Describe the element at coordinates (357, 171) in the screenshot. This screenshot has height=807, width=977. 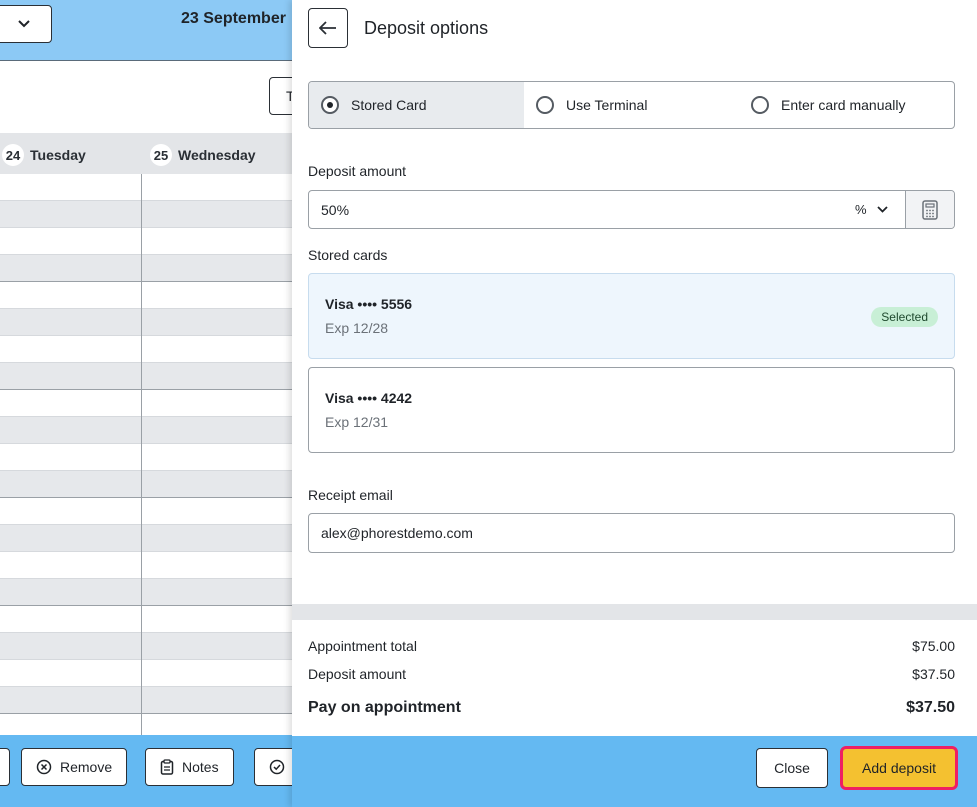
I see `deposit-amount-label: Deposit amount` at that location.